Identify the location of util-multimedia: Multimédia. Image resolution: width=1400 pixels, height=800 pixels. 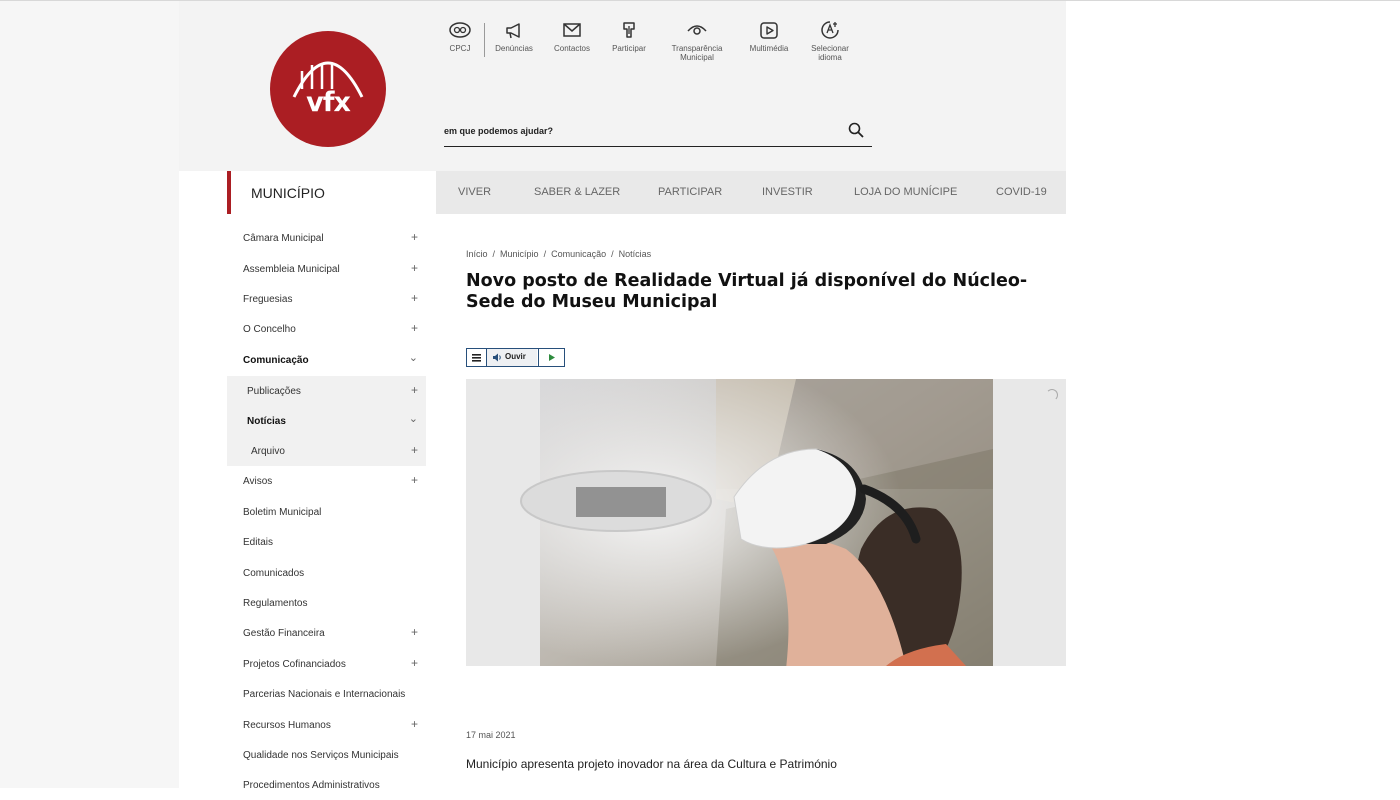
(769, 36).